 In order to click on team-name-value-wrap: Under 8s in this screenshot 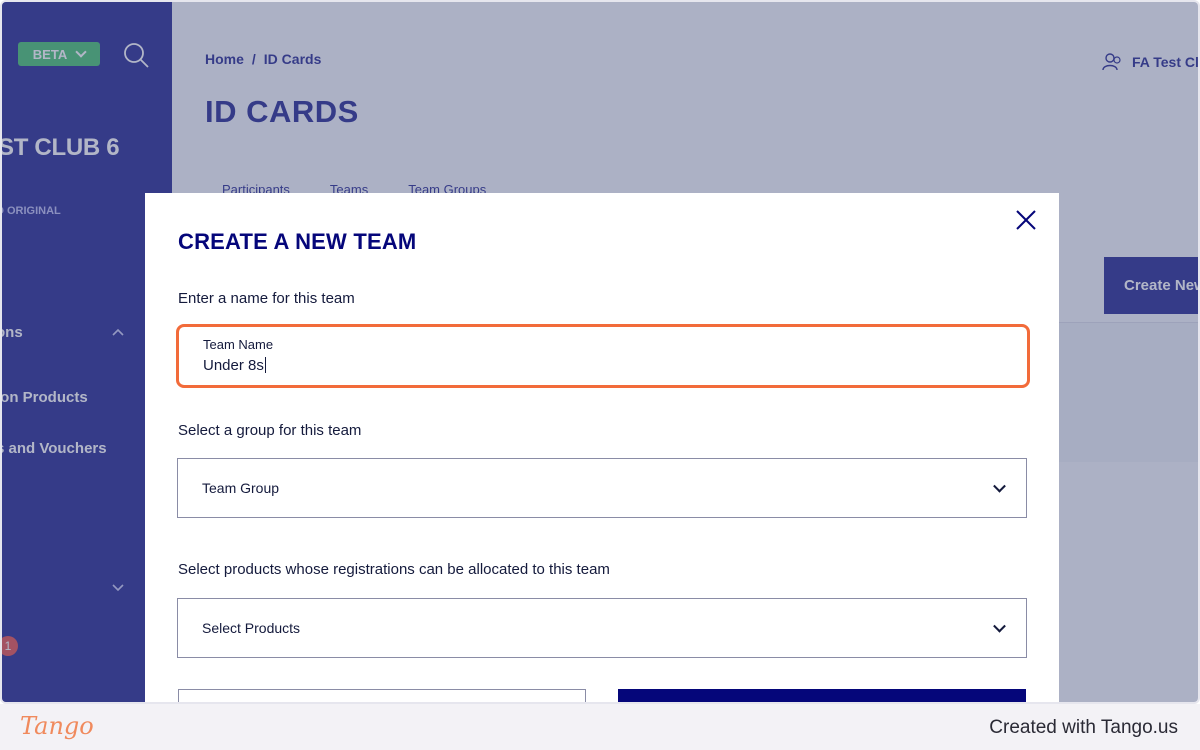, I will do `click(234, 365)`.